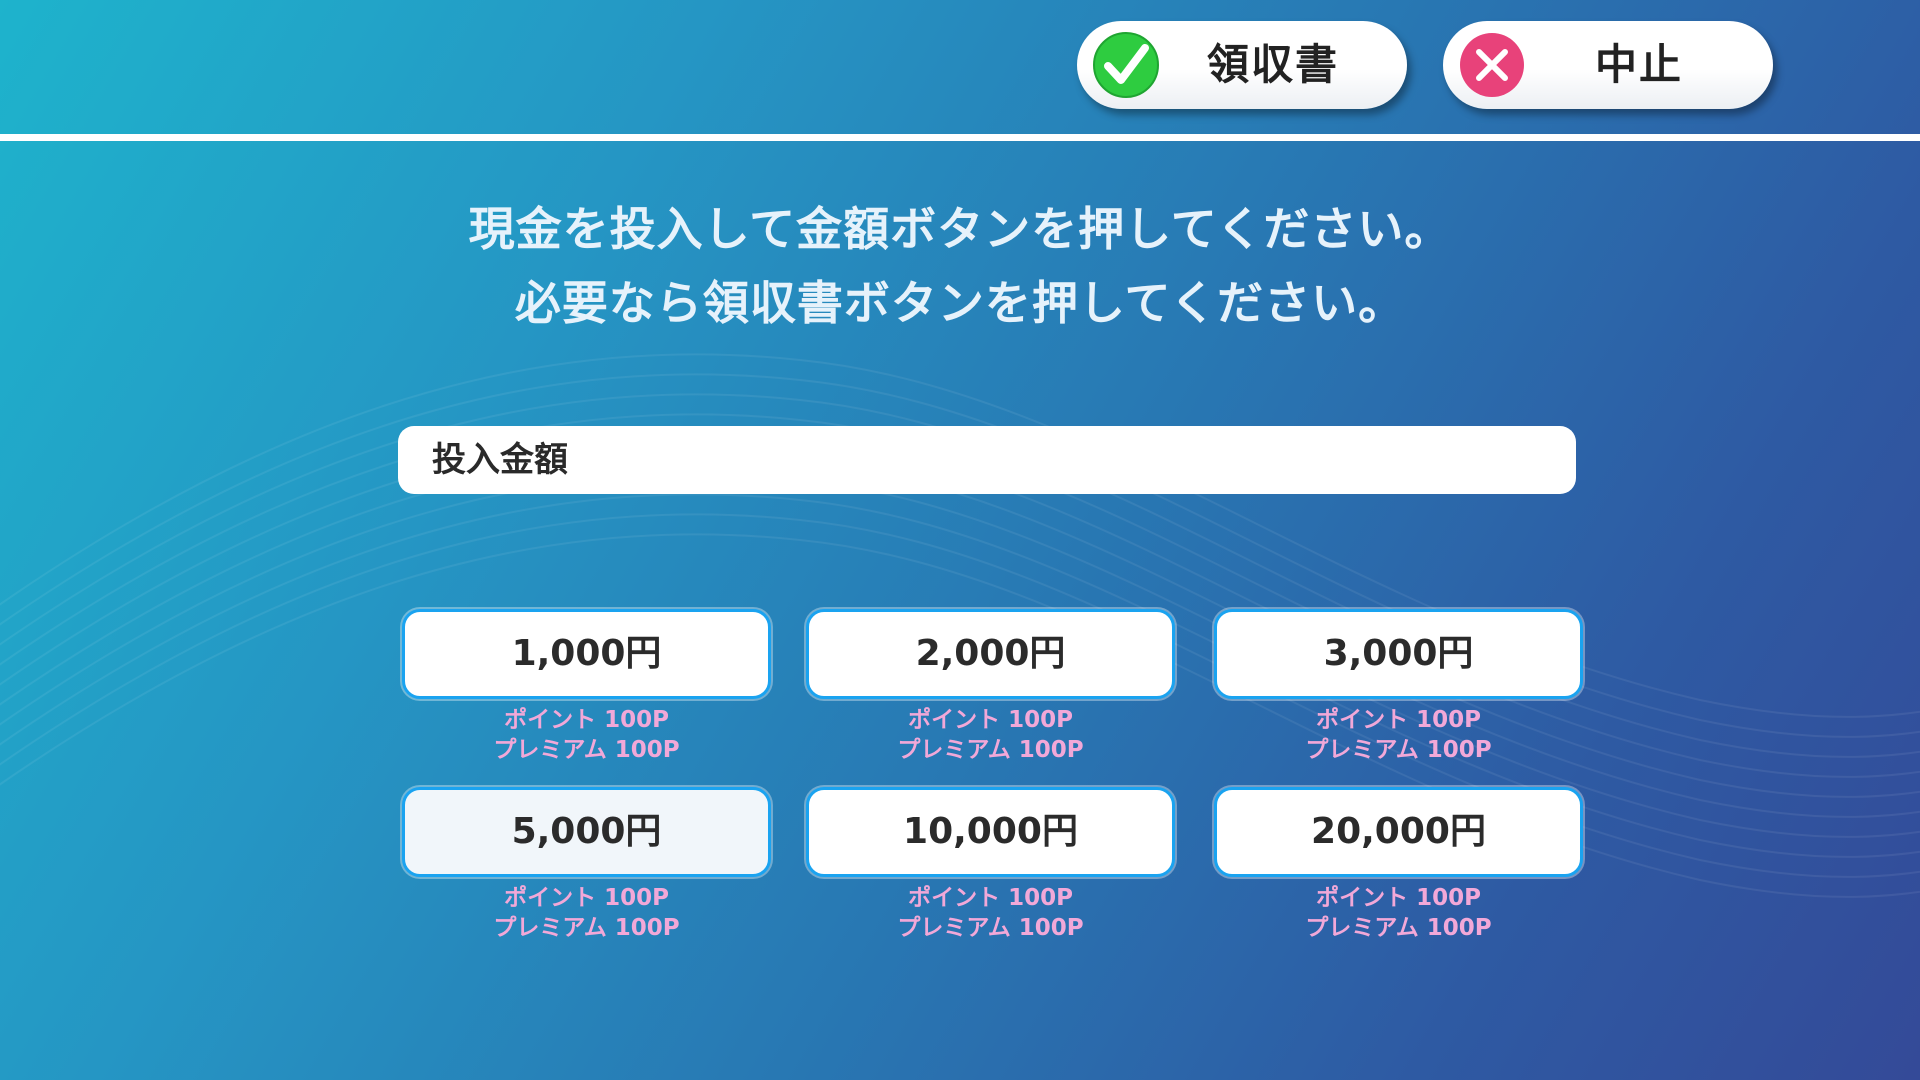 Image resolution: width=1920 pixels, height=1080 pixels. What do you see at coordinates (586, 654) in the screenshot?
I see `denomination-button-1000: 1,000円` at bounding box center [586, 654].